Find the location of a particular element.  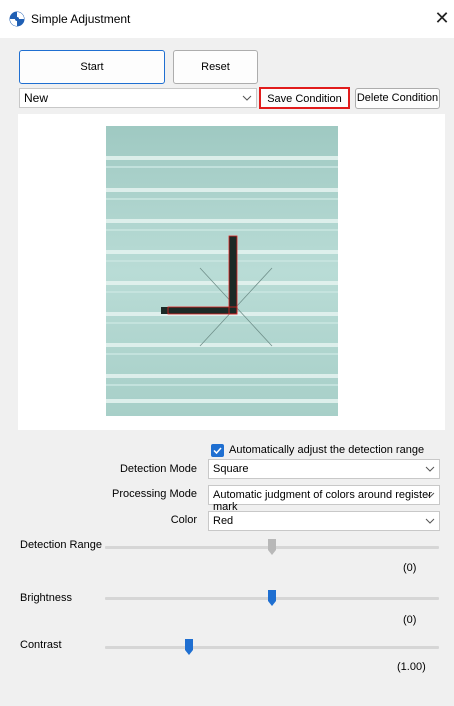

condition-select-value: New is located at coordinates (36, 98).